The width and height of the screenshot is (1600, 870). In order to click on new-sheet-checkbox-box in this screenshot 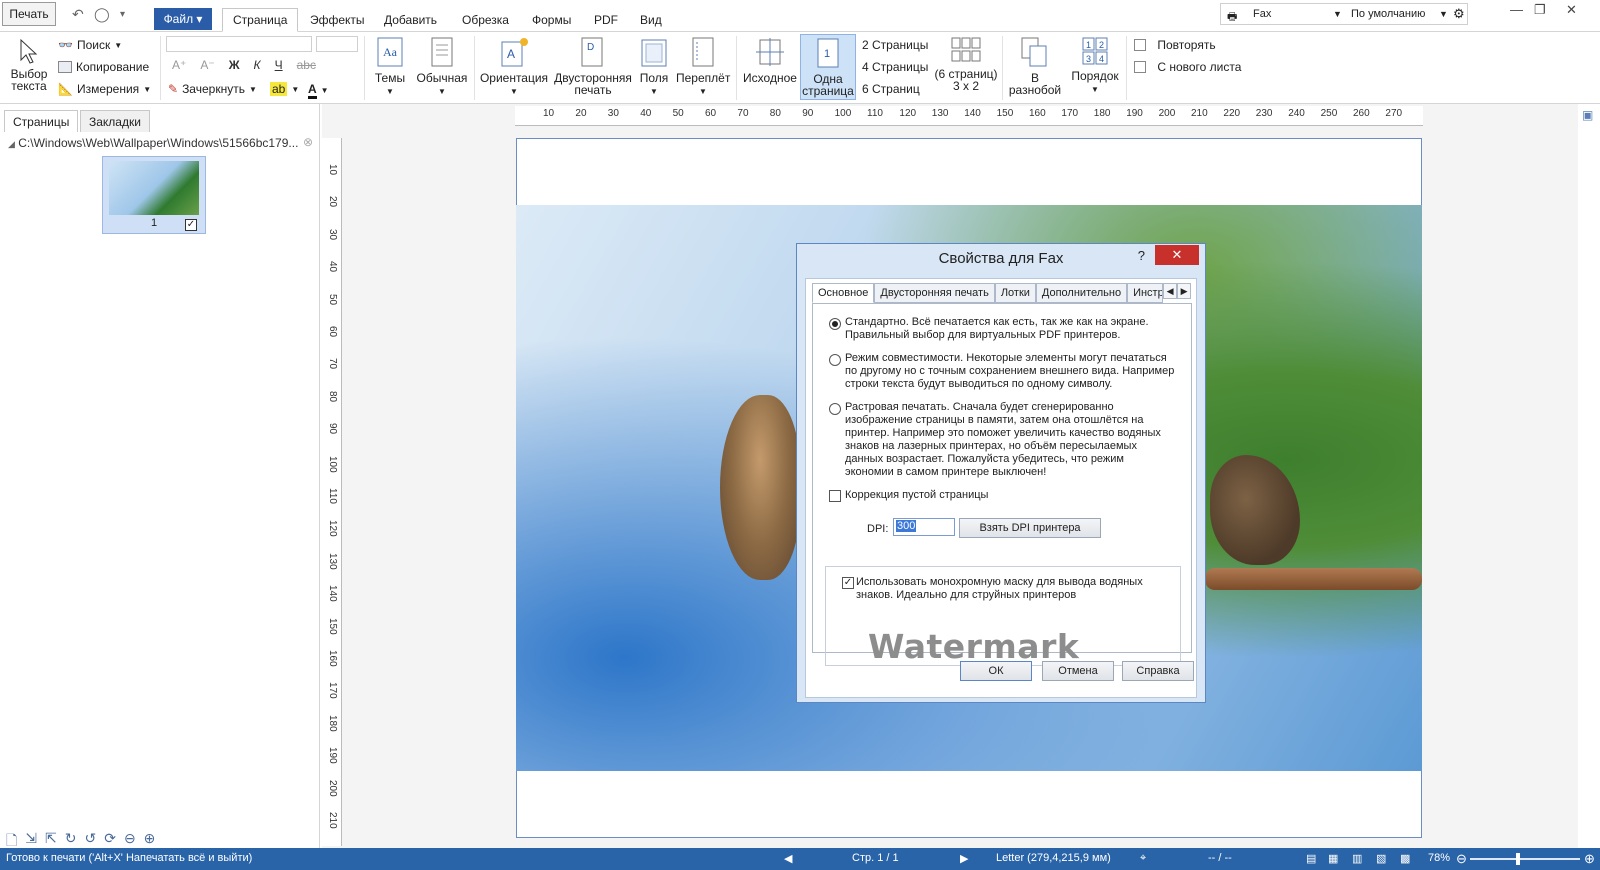, I will do `click(1140, 67)`.